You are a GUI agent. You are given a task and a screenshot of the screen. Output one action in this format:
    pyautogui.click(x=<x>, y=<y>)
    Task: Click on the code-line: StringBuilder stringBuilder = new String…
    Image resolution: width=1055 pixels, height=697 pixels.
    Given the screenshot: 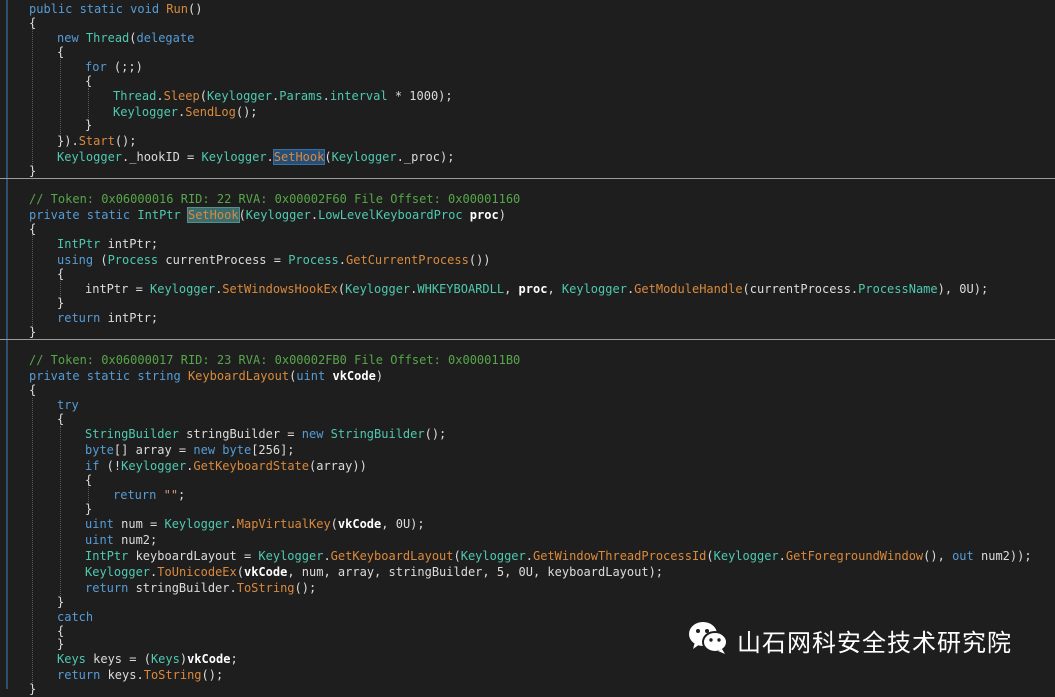 What is the action you would take?
    pyautogui.click(x=266, y=434)
    